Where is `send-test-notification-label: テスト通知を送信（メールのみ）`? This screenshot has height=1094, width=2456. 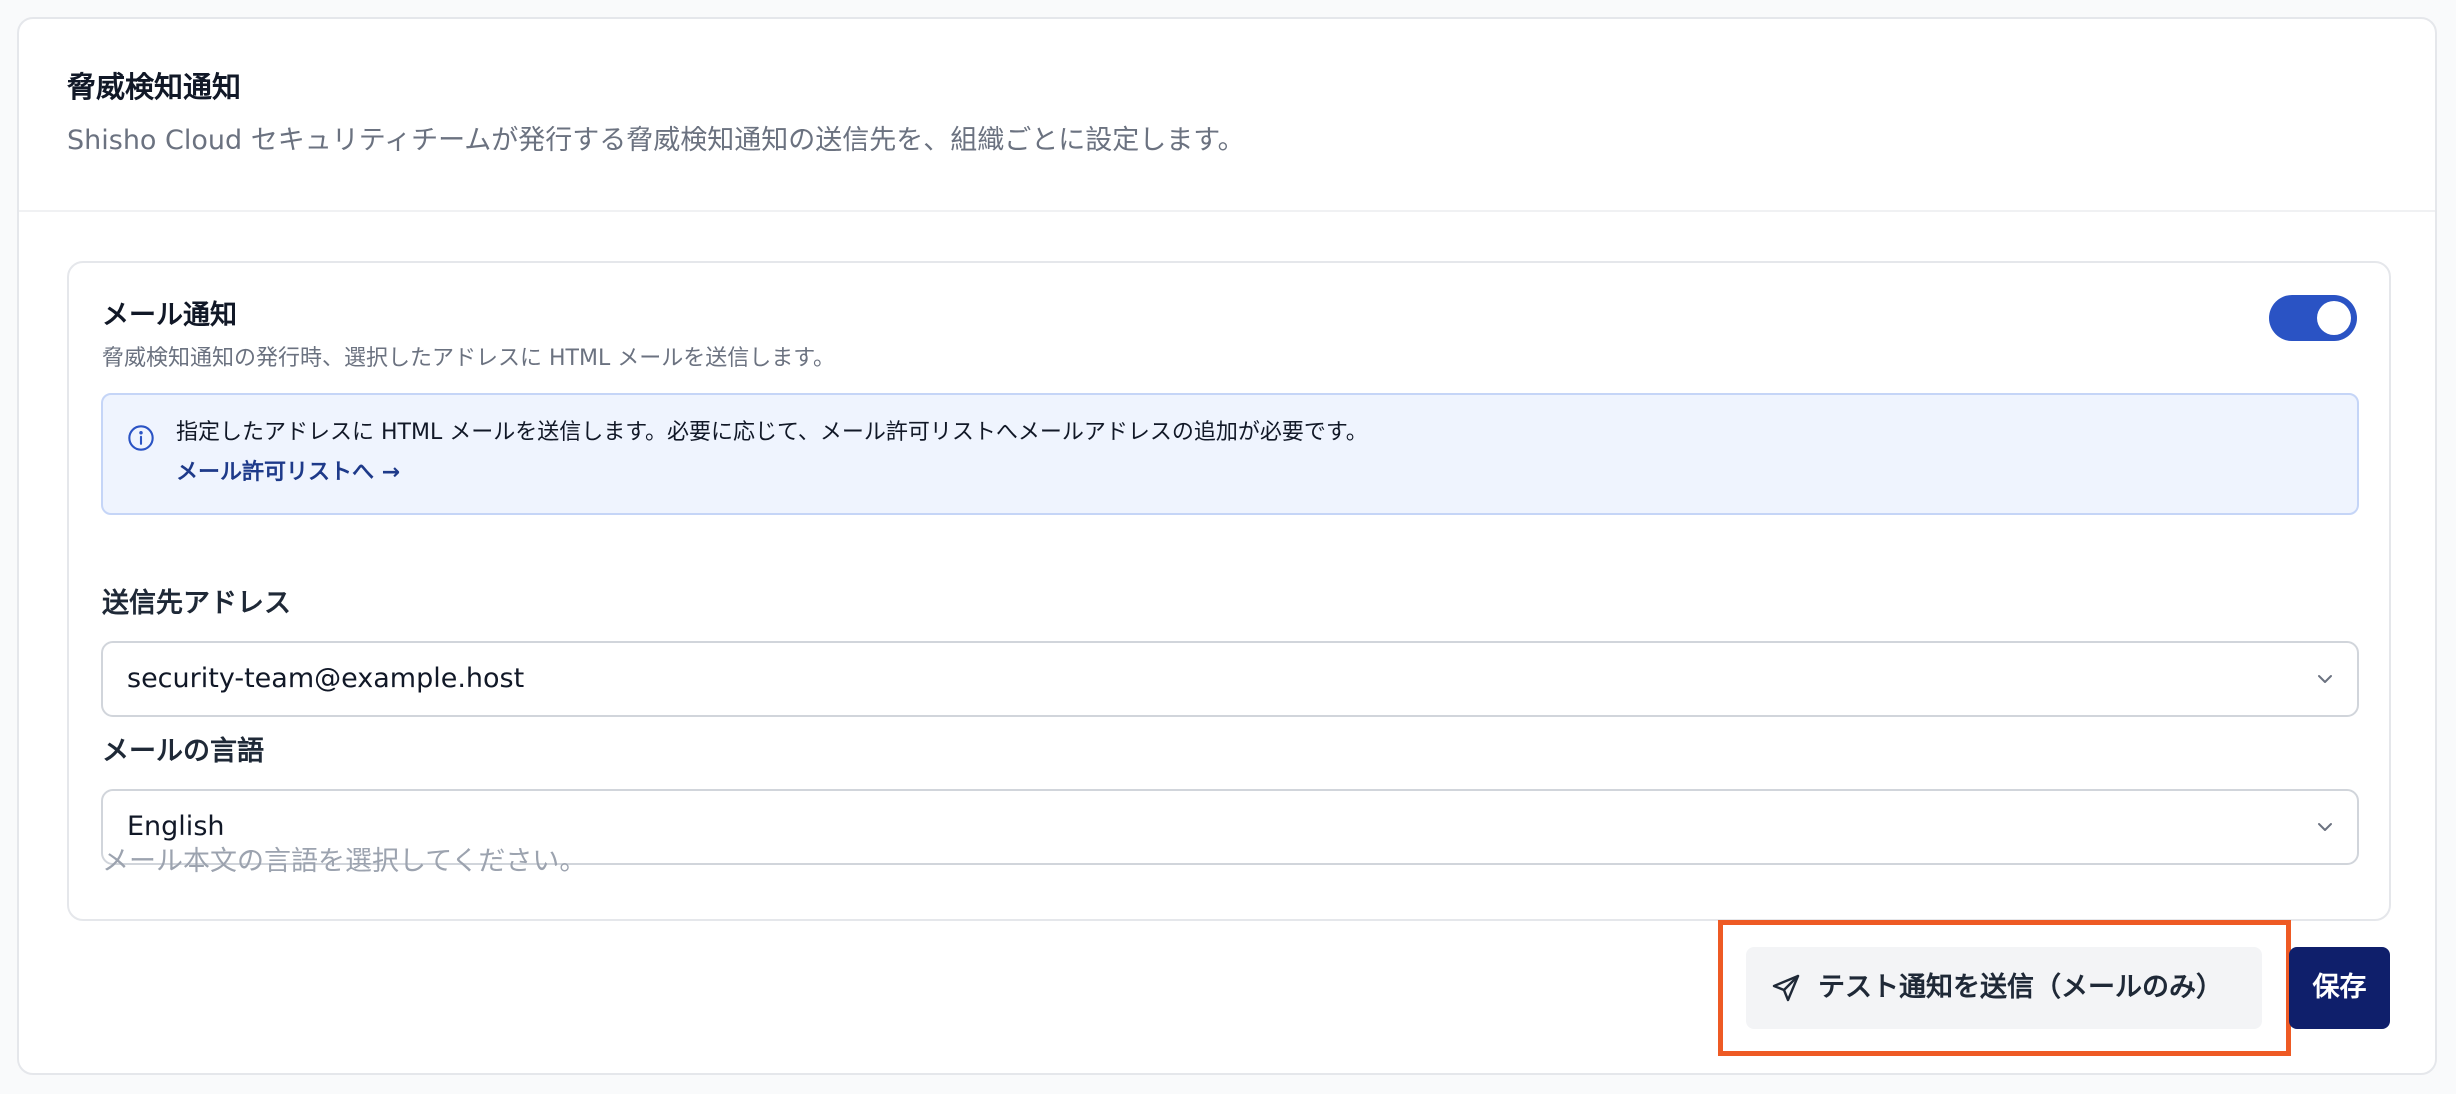 send-test-notification-label: テスト通知を送信（メールのみ） is located at coordinates (2020, 987).